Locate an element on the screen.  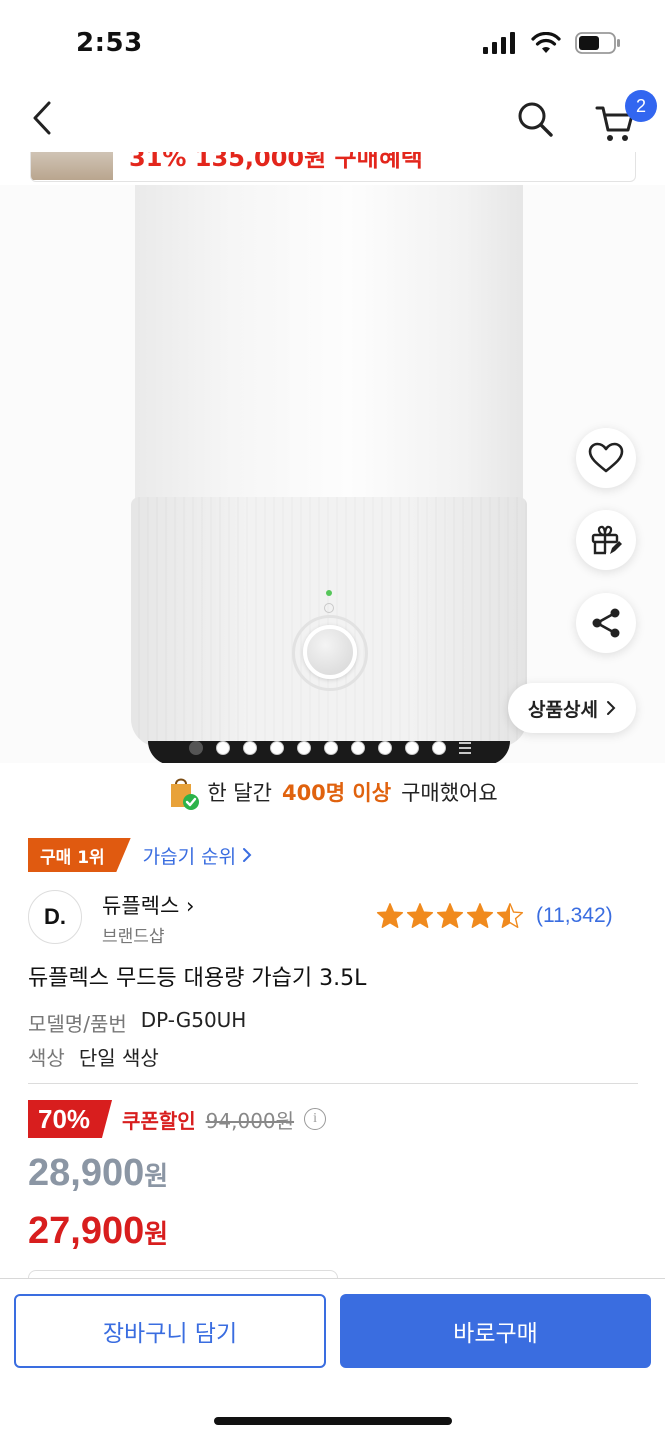
spec-model: 모델명/품번 DP-G50UH is located at coordinates (137, 1022).